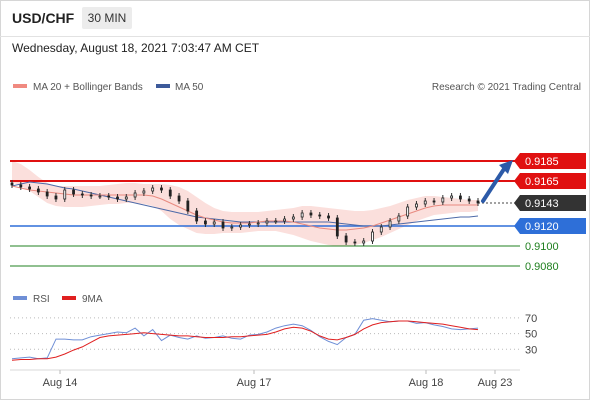 This screenshot has width=590, height=400. I want to click on x-axis: Aug 14 Aug 17 Aug 18 Aug 23, so click(278, 379).